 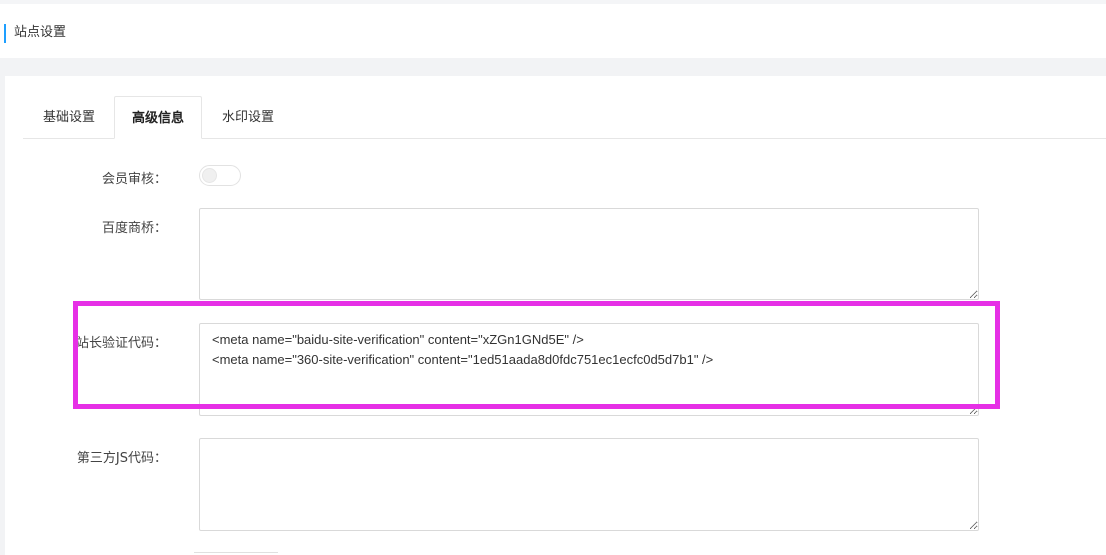 What do you see at coordinates (589, 484) in the screenshot?
I see `third-party-js-textarea` at bounding box center [589, 484].